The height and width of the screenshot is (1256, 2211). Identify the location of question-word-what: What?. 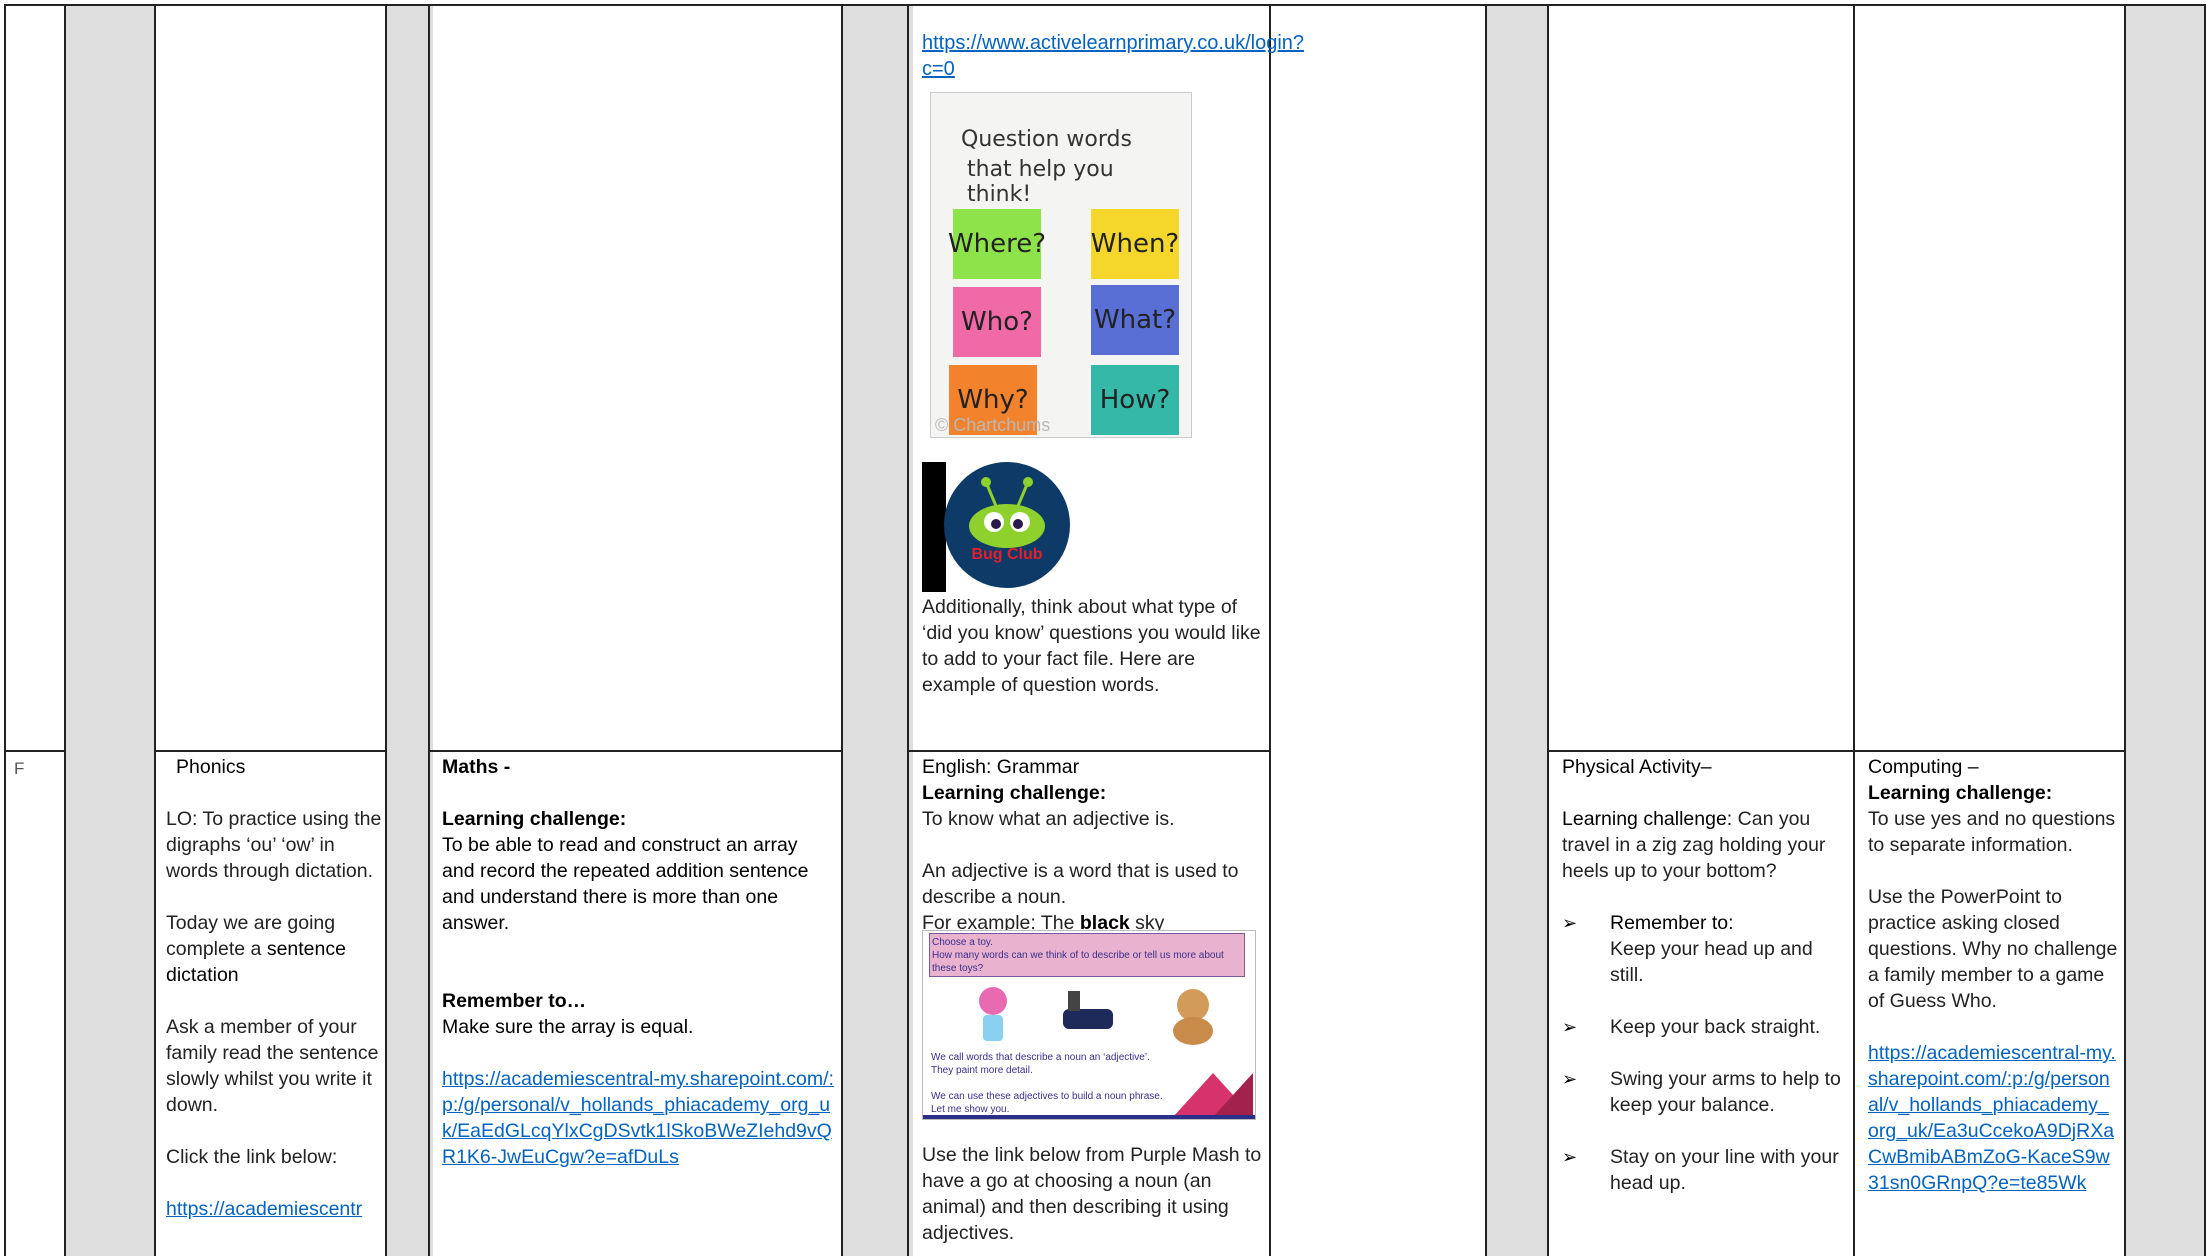
(1135, 320).